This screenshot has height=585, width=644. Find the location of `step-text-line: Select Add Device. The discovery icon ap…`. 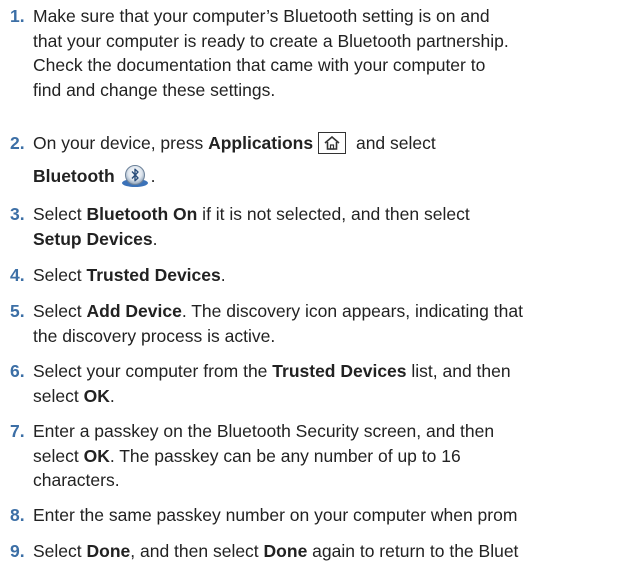

step-text-line: Select Add Device. The discovery icon ap… is located at coordinates (278, 311).